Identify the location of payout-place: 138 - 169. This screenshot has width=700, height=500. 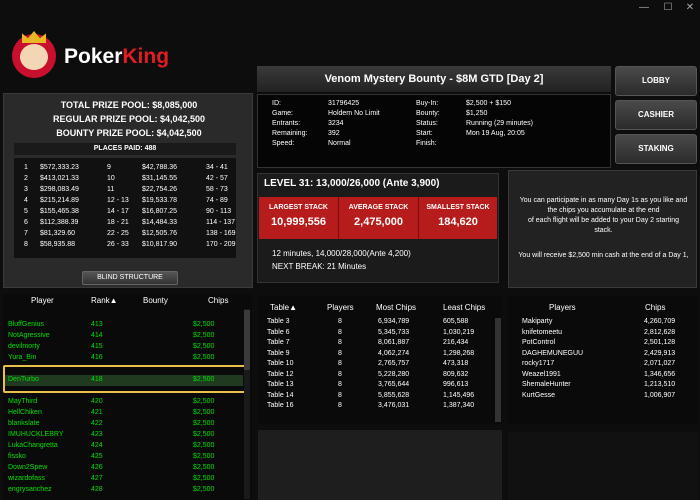
(221, 233).